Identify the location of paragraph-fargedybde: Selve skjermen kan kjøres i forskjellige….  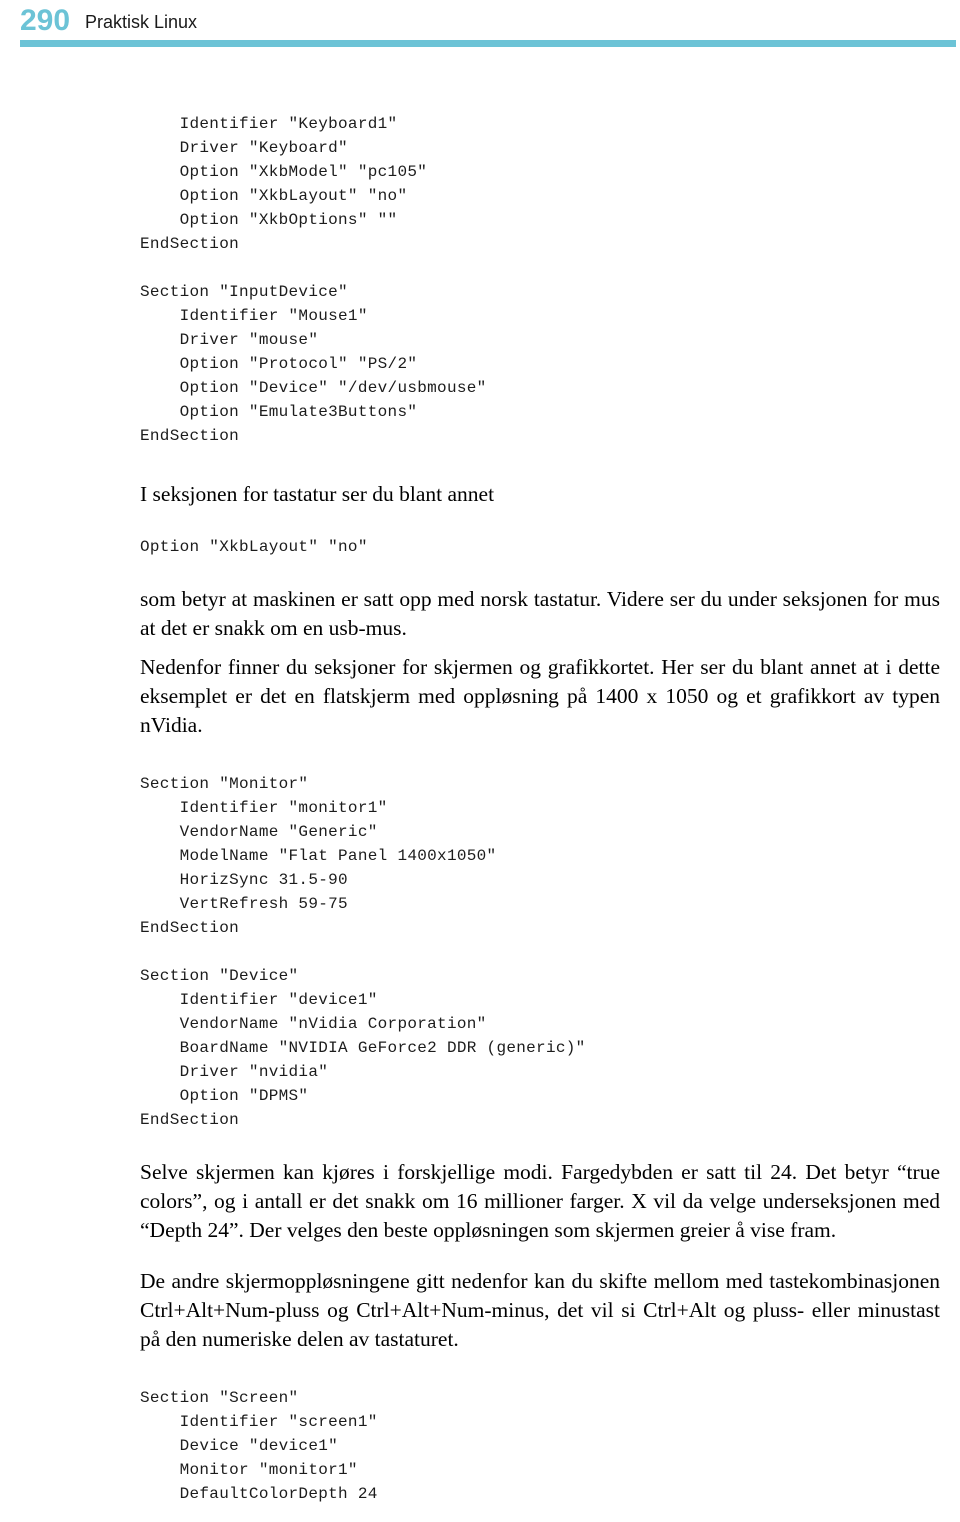
(540, 1201).